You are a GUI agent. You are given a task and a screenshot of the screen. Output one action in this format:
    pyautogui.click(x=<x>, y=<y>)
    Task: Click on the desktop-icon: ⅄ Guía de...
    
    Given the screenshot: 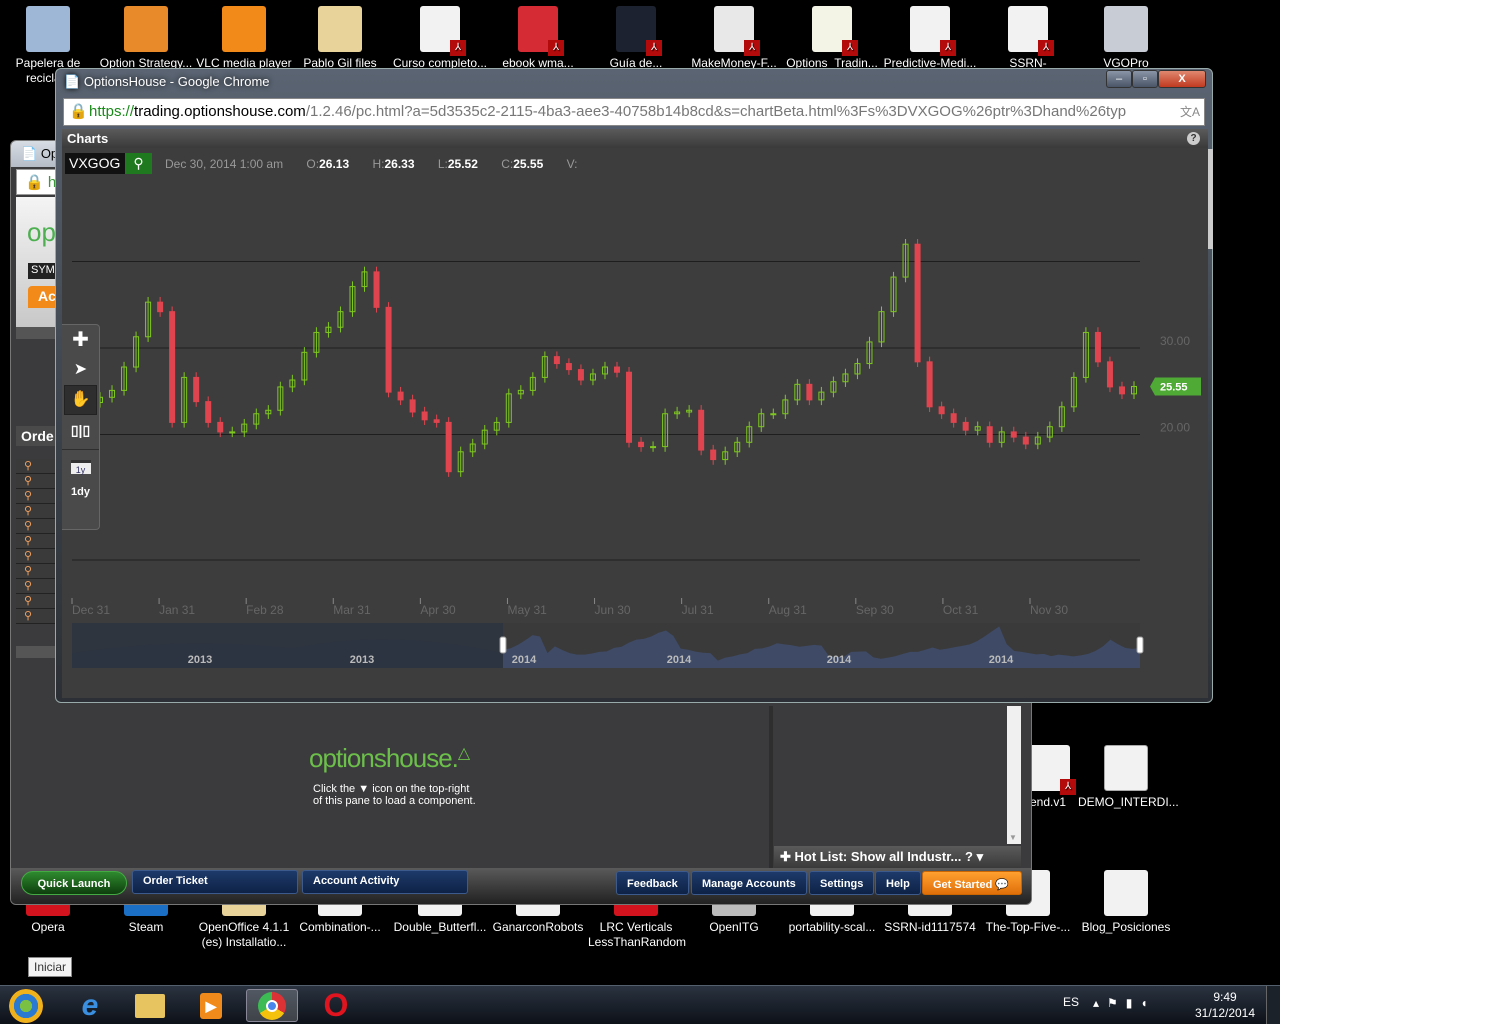 What is the action you would take?
    pyautogui.click(x=636, y=38)
    